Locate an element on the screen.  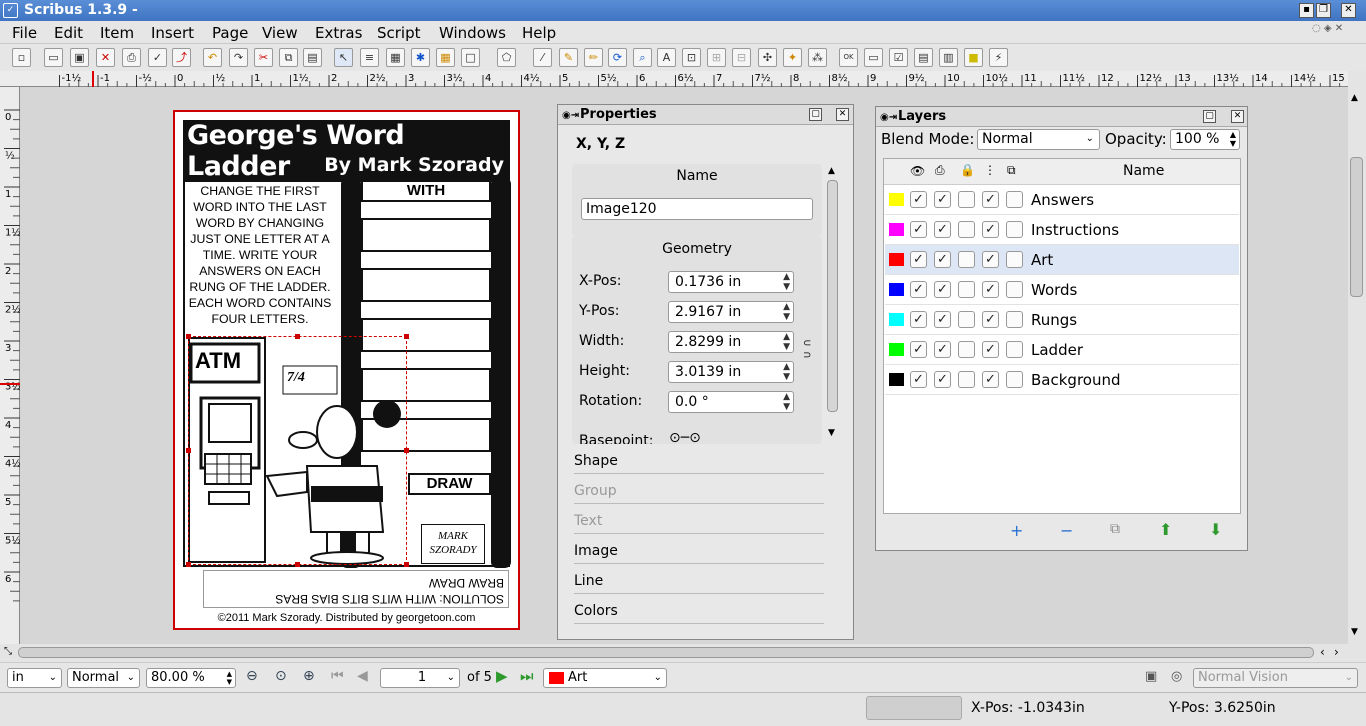
height-input: 3.0139 in ▲ ▼ is located at coordinates (731, 372).